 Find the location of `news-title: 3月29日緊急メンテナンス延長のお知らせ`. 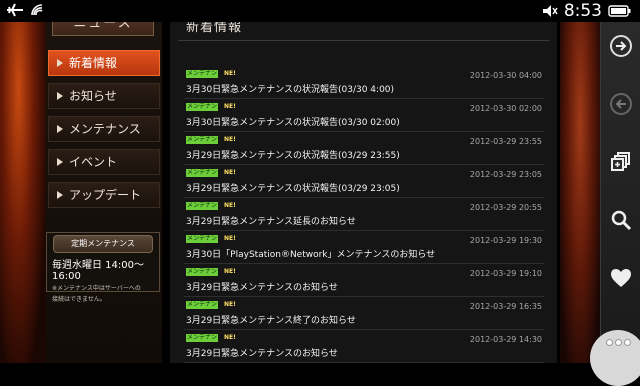

news-title: 3月29日緊急メンテナンス延長のお知らせ is located at coordinates (271, 220).